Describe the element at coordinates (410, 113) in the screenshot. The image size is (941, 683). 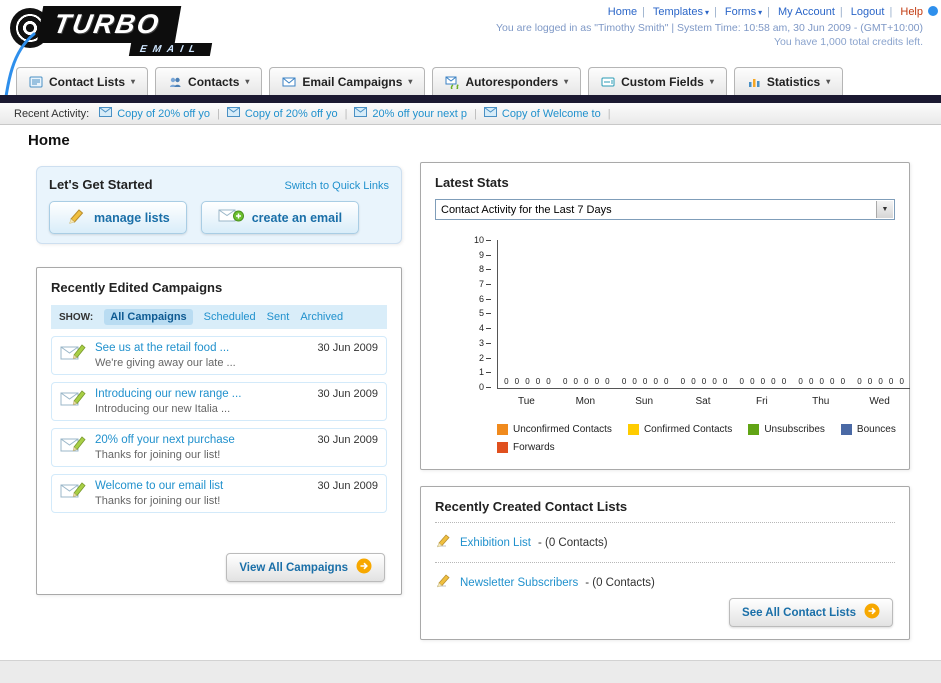
I see `activity-item: 20% off your next p` at that location.